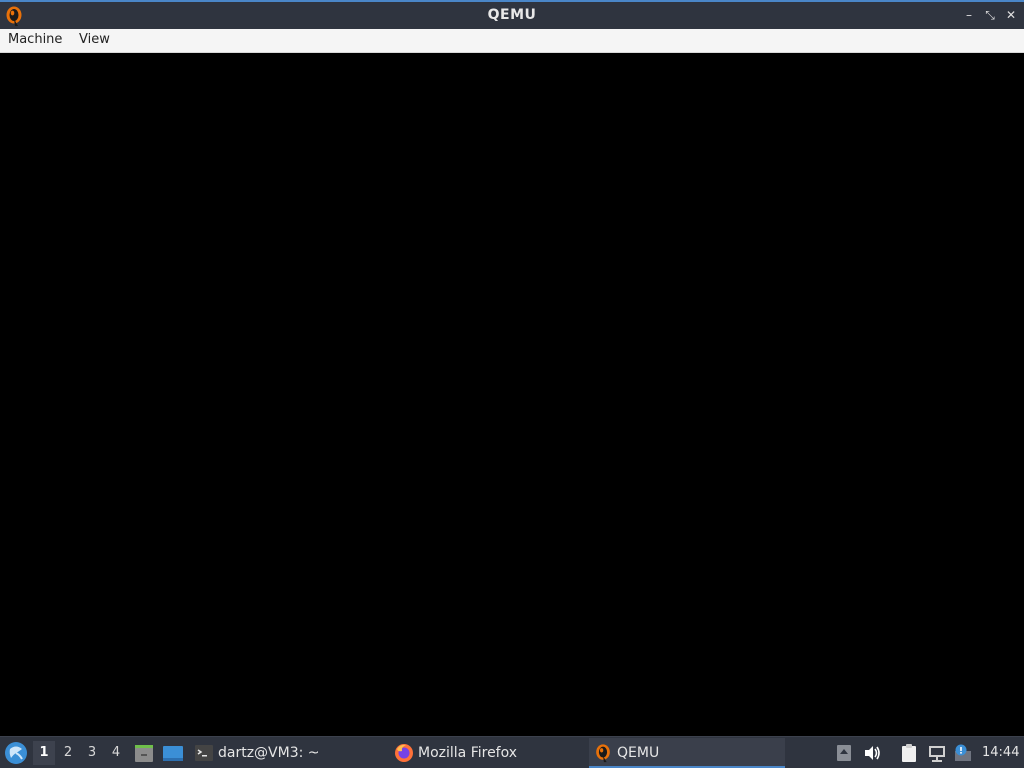 Image resolution: width=1024 pixels, height=768 pixels. What do you see at coordinates (603, 753) in the screenshot?
I see `qemu-icon` at bounding box center [603, 753].